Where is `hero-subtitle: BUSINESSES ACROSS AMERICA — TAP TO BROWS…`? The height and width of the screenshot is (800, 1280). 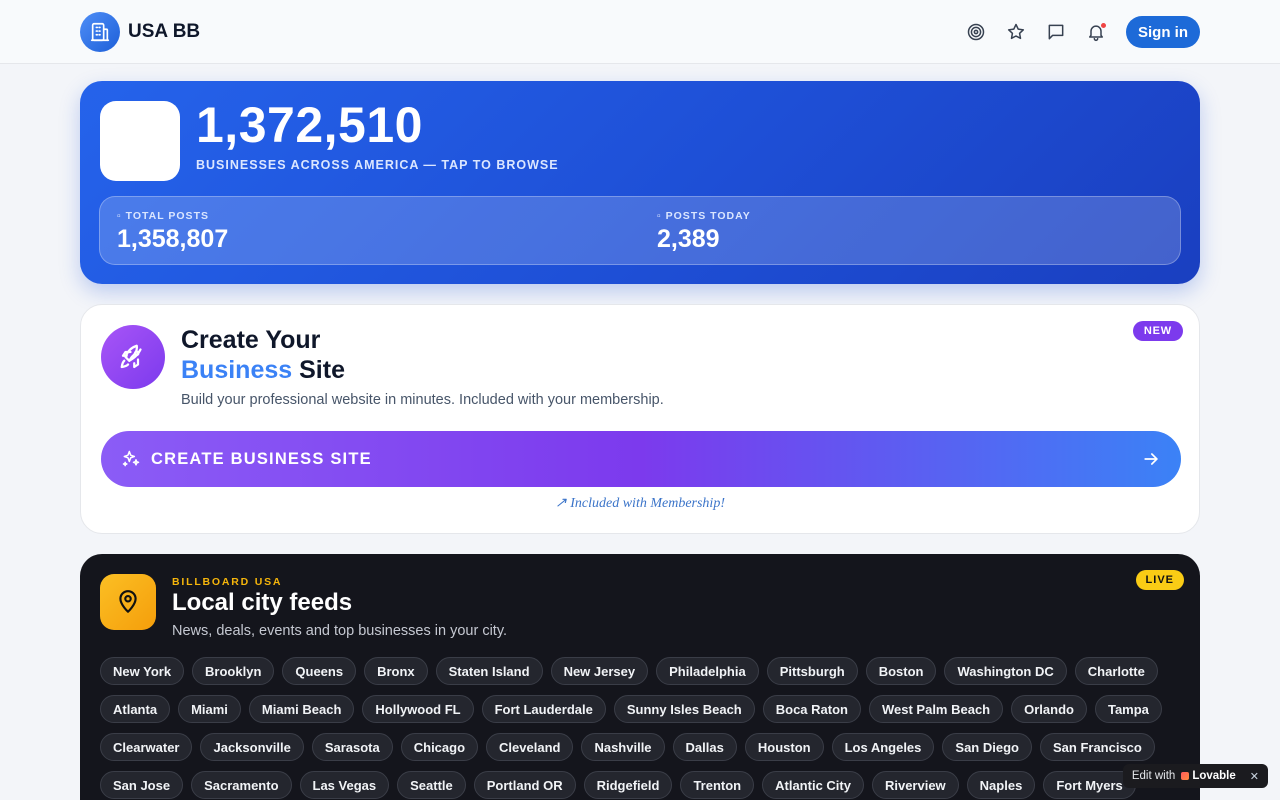
hero-subtitle: BUSINESSES ACROSS AMERICA — TAP TO BROWS… is located at coordinates (377, 165).